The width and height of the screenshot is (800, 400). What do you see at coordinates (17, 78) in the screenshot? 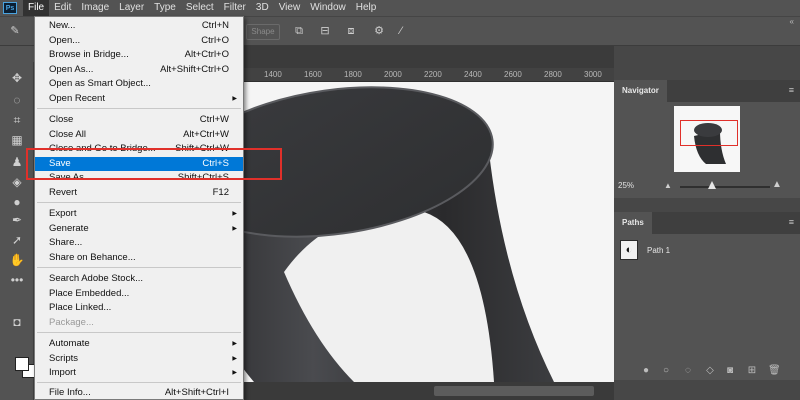
I see `move-tool-icon: ✥` at bounding box center [17, 78].